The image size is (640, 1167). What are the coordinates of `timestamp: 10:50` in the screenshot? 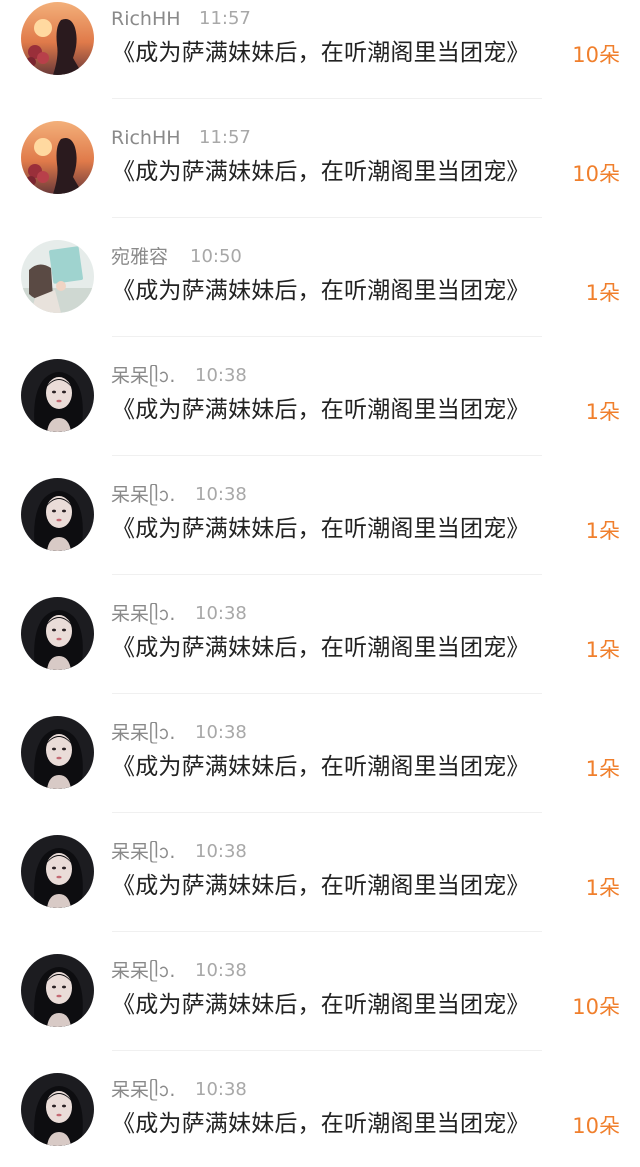 It's located at (216, 256).